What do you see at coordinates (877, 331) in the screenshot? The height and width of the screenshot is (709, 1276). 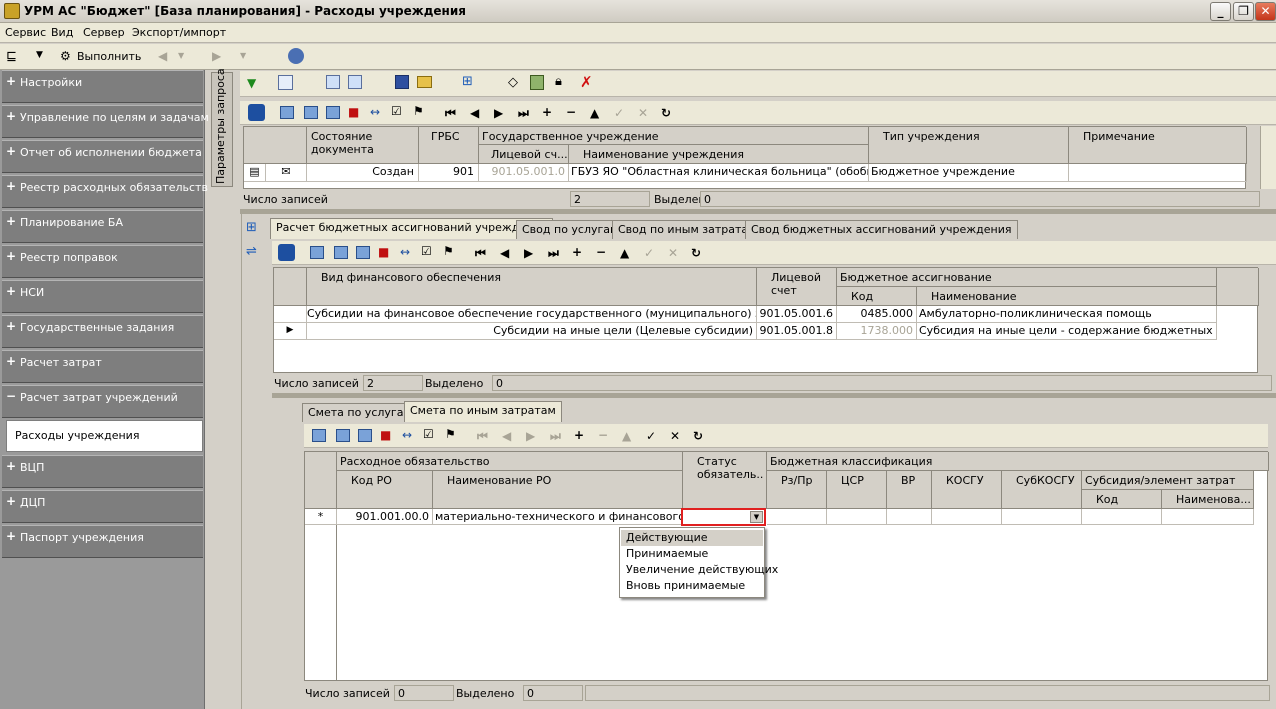 I see `cell-code: 1738.000` at bounding box center [877, 331].